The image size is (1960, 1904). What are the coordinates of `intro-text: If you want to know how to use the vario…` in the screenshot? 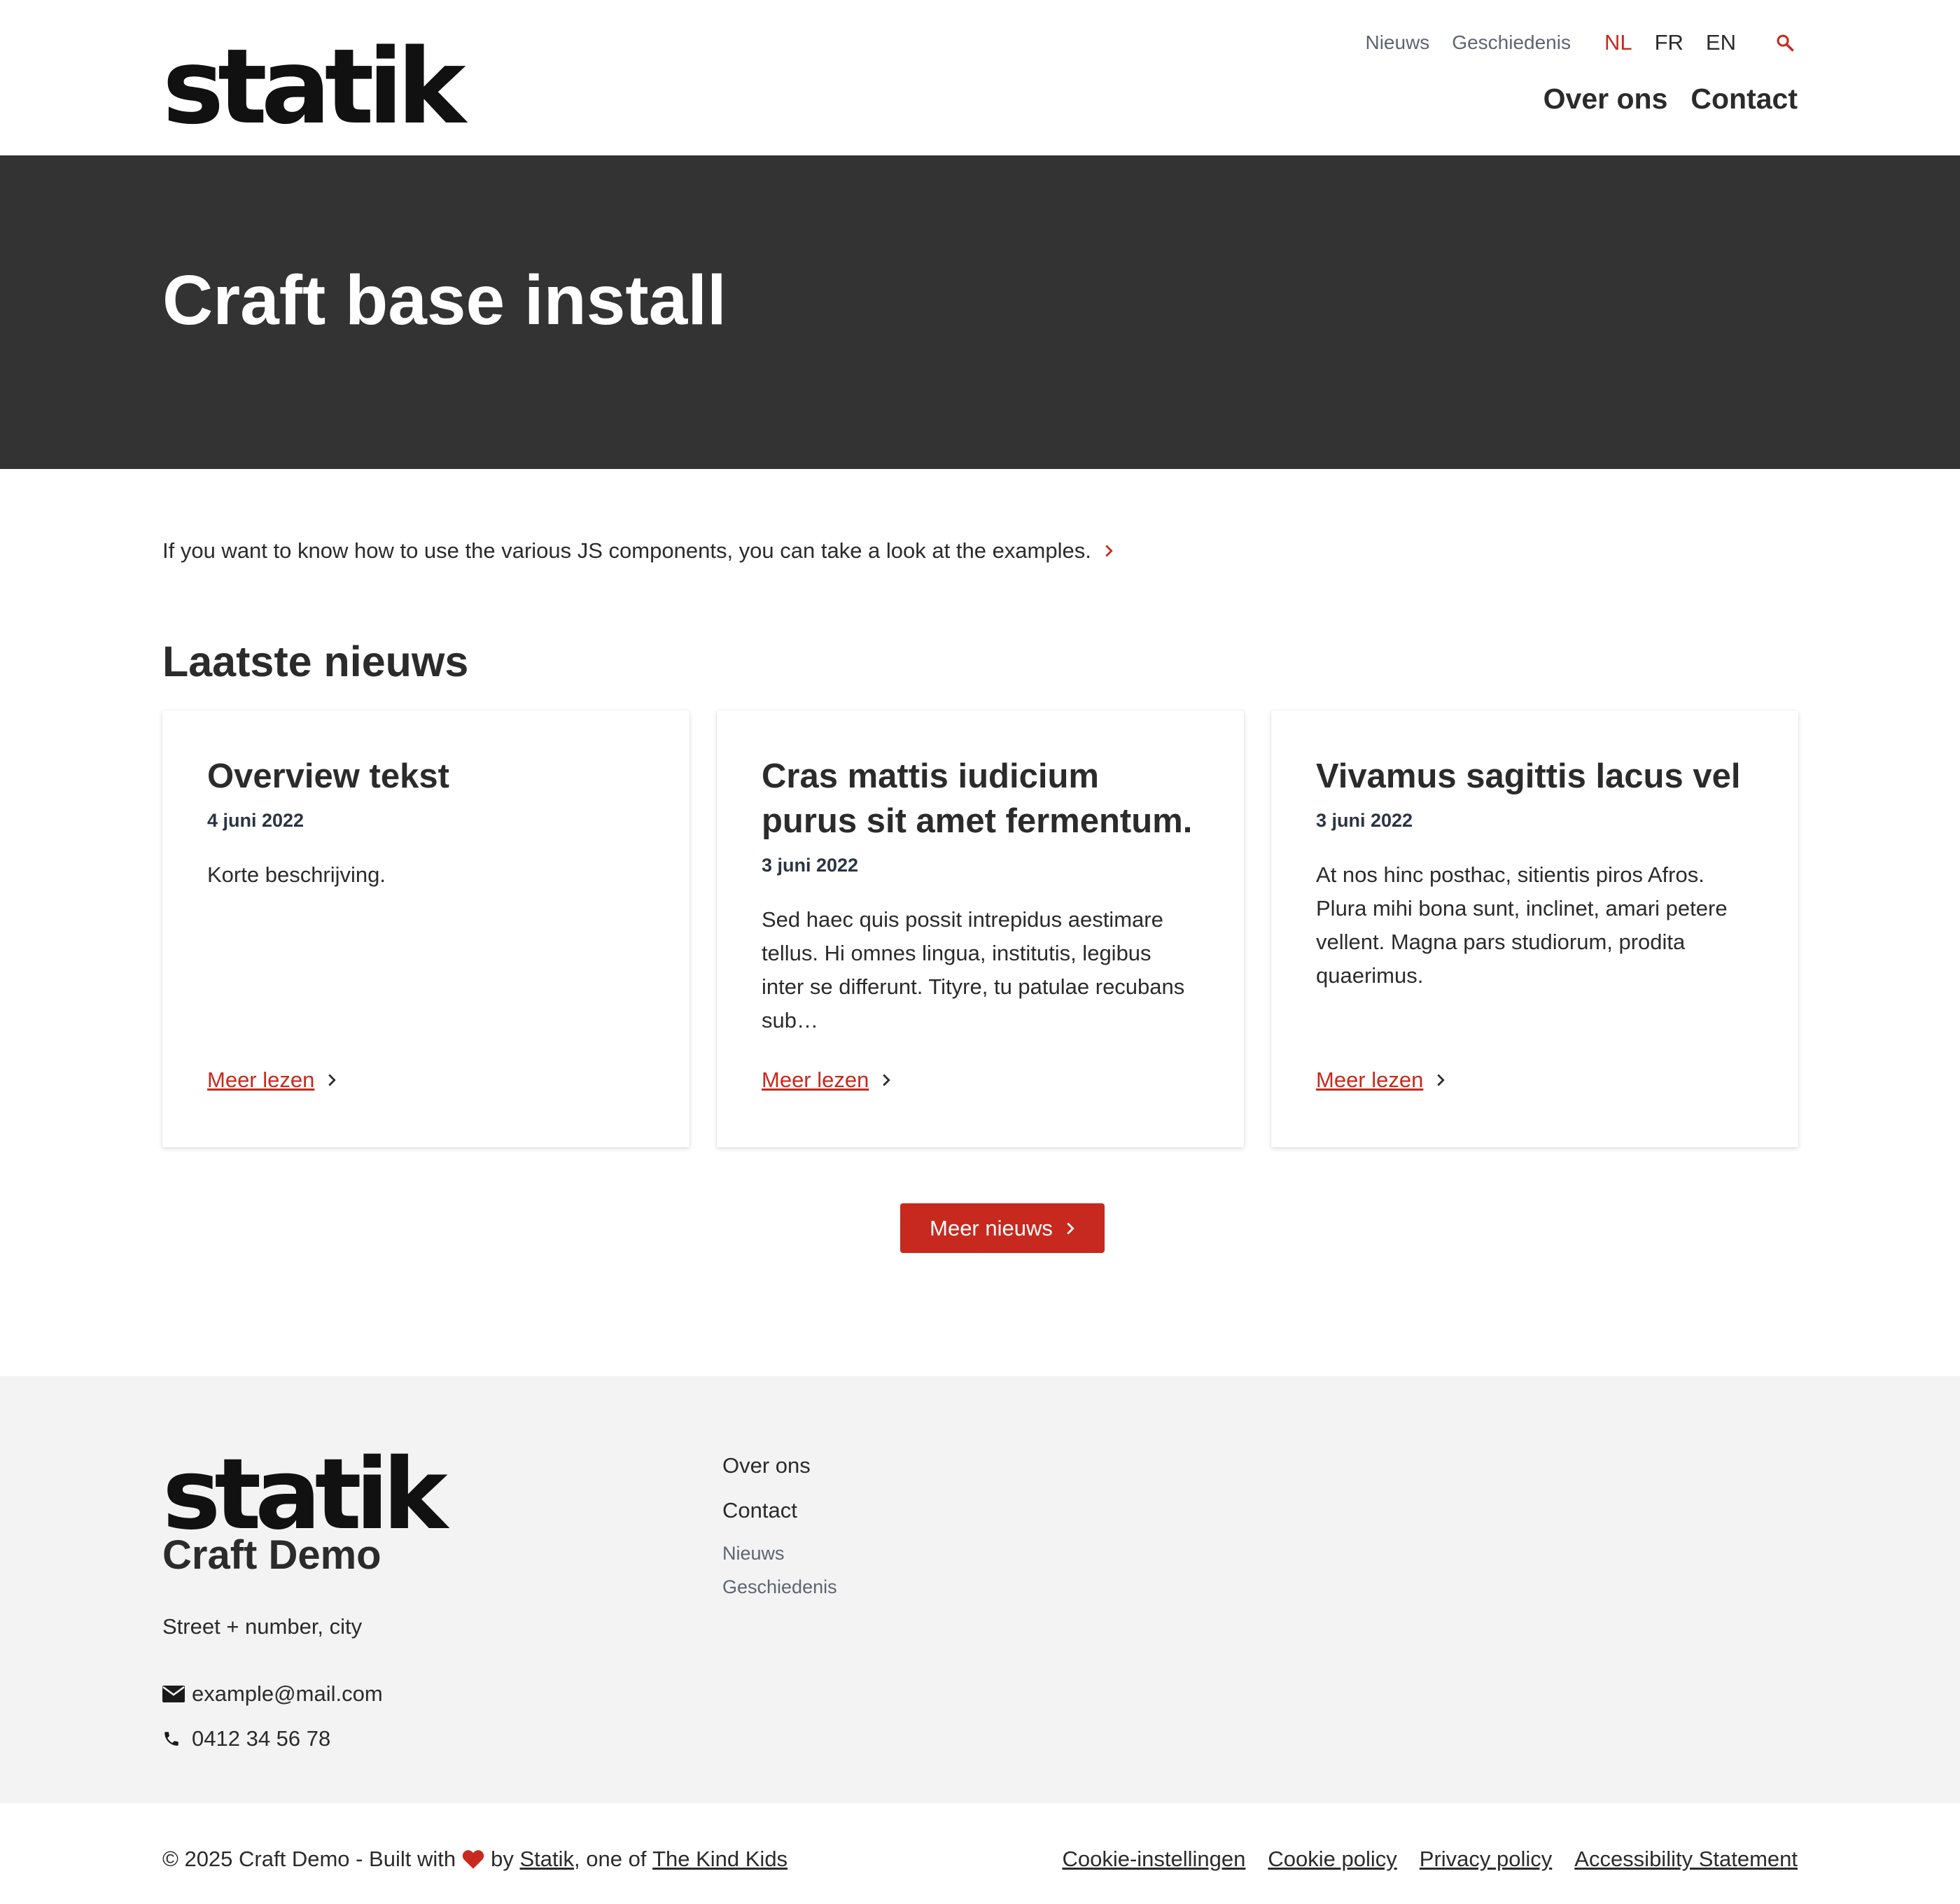 It's located at (638, 551).